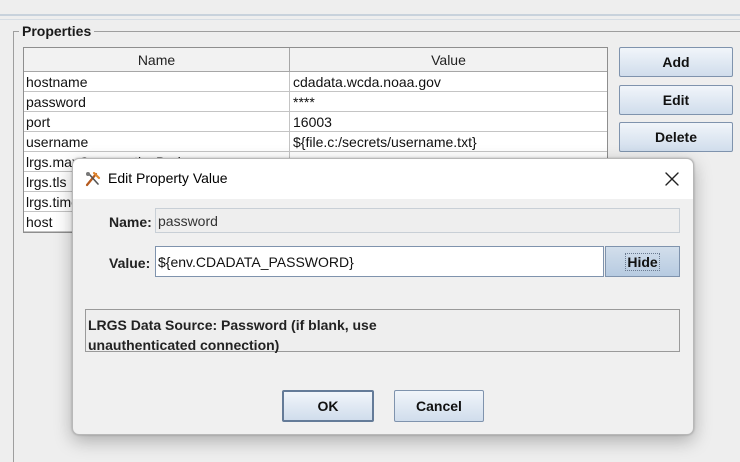 The height and width of the screenshot is (462, 740). What do you see at coordinates (448, 59) in the screenshot?
I see `column-header-value: Value` at bounding box center [448, 59].